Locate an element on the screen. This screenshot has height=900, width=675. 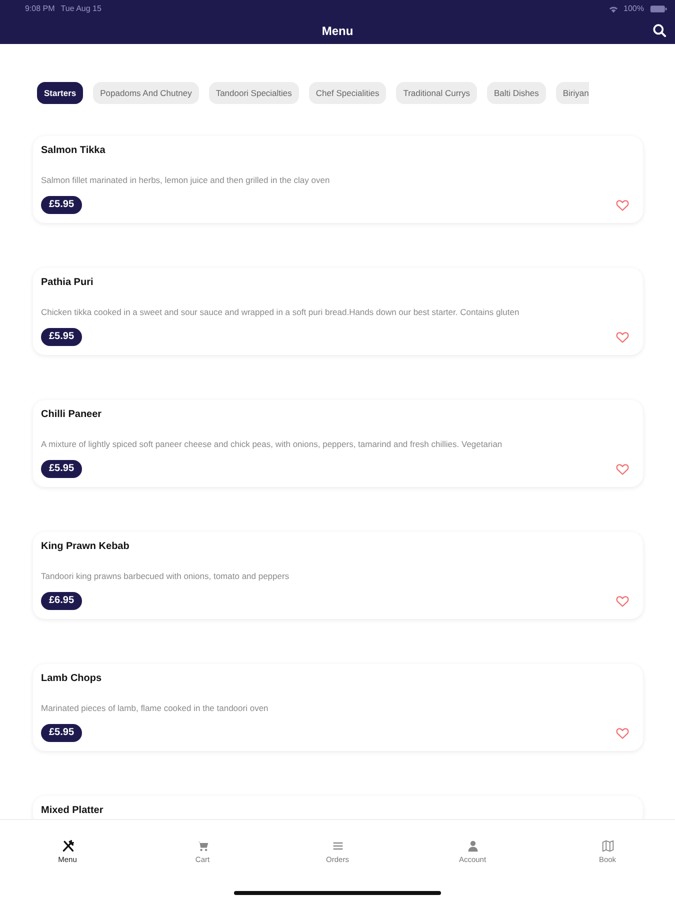
menu-item-card: Pathia Puri Chicken tikka cooked in a sweet and sour sauce and wrapped in a soft puri bread.Hands down our best starter. Contains gluten £5.95 is located at coordinates (338, 311).